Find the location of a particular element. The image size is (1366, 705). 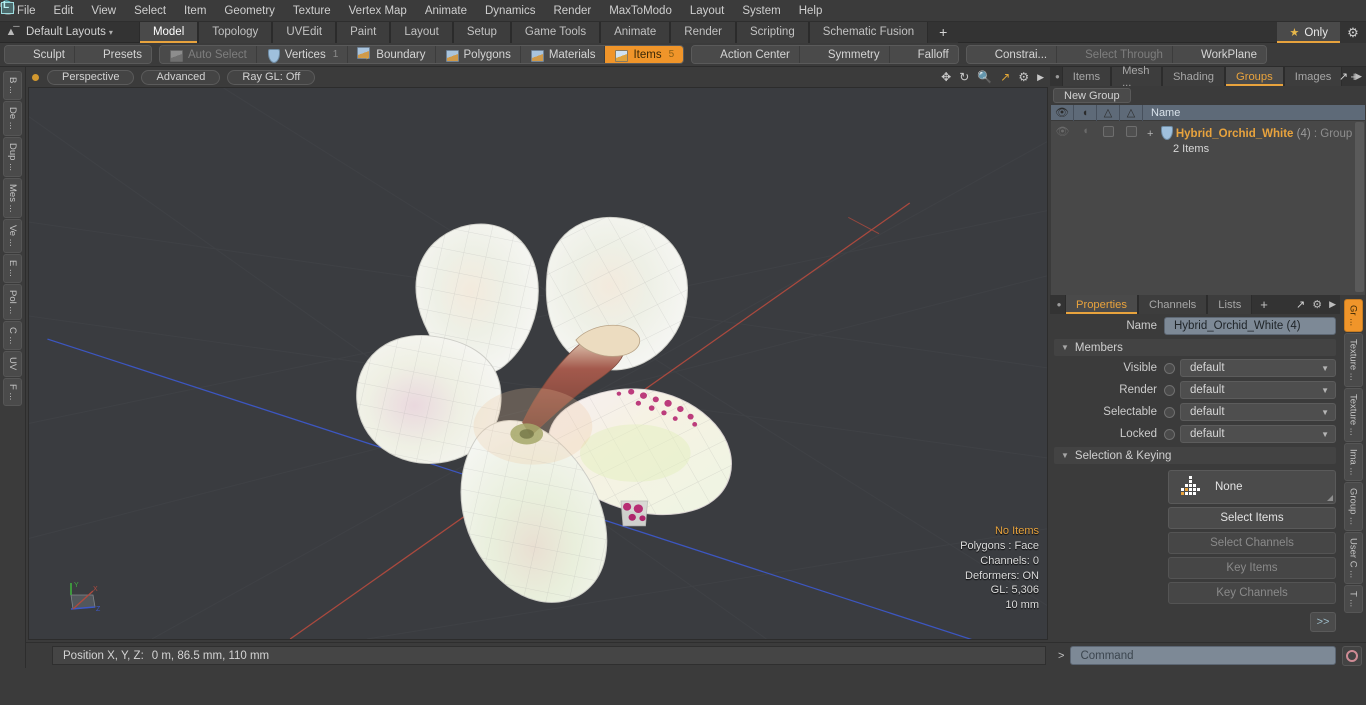

expand-properties-icon: ↗ is located at coordinates (1300, 304).